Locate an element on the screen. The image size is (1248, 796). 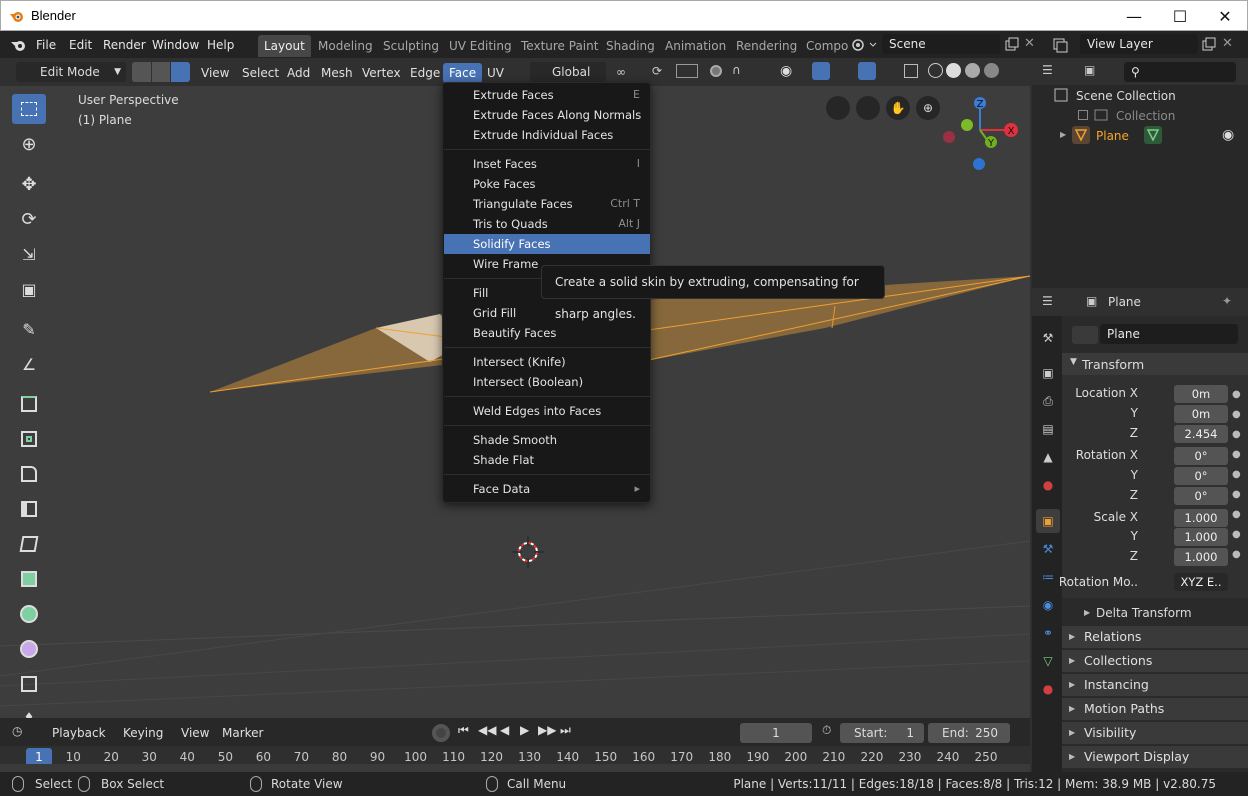
select-box-tool-icon is located at coordinates (29, 109).